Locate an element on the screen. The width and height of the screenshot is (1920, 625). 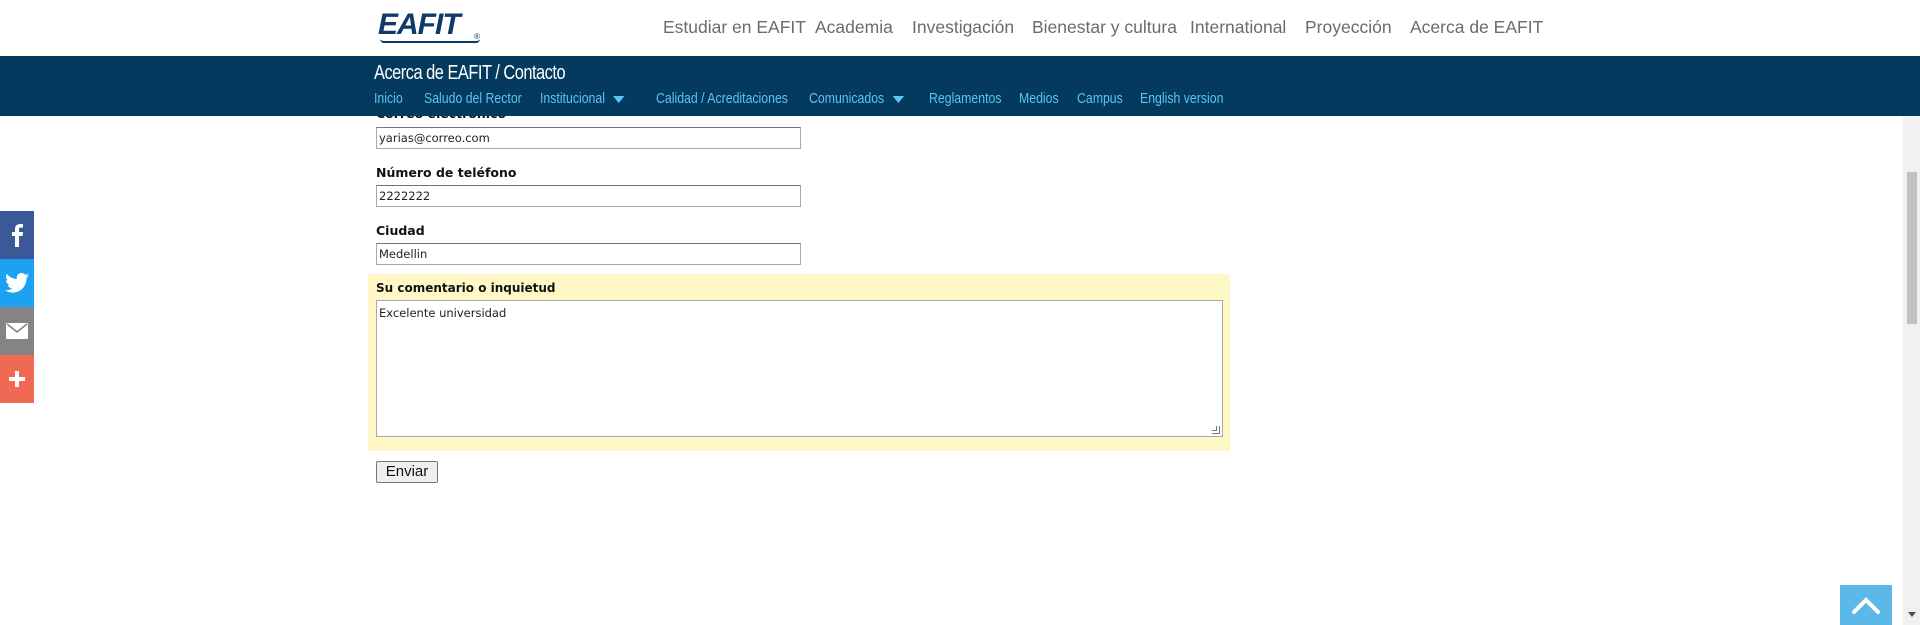
share-email-button is located at coordinates (17, 331).